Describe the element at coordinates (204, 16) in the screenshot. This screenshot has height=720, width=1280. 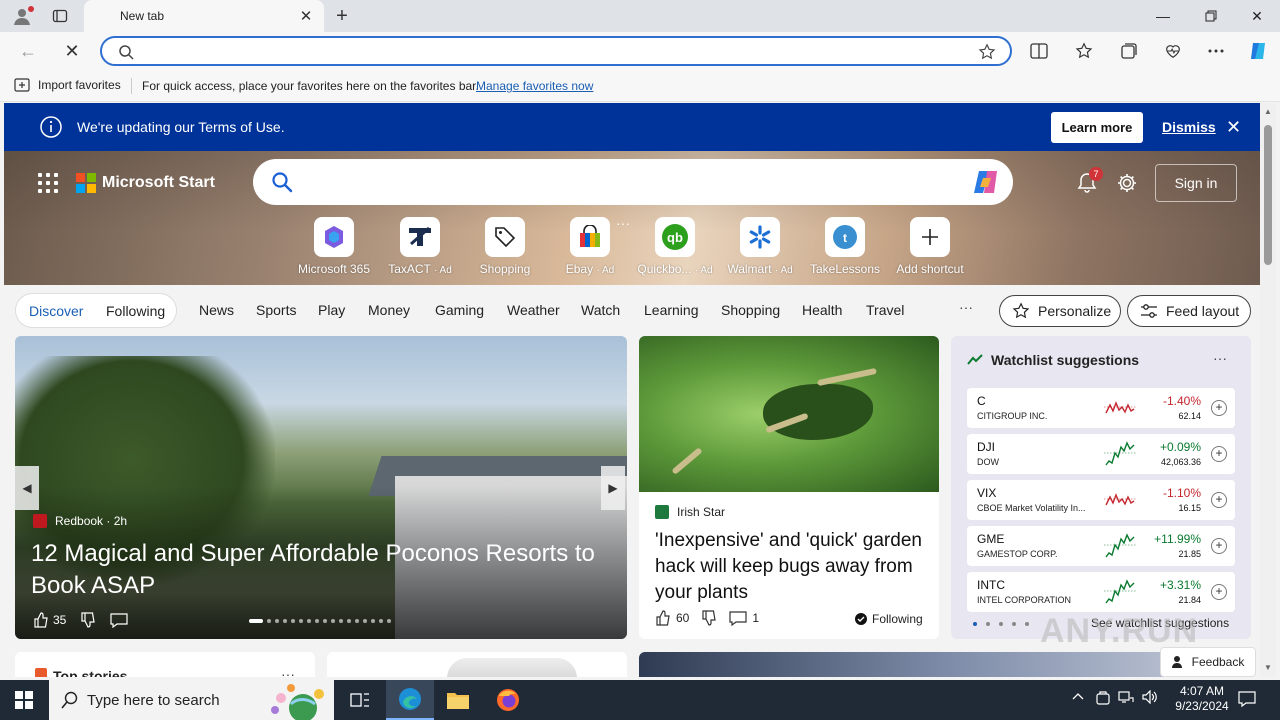
I see `tab-new-tab: New tab ✕` at that location.